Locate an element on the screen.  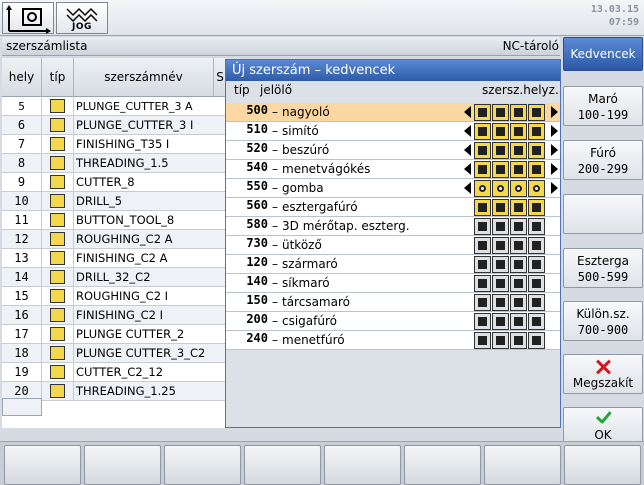
dialog-tool-row: 520– beszúró is located at coordinates (393, 150).